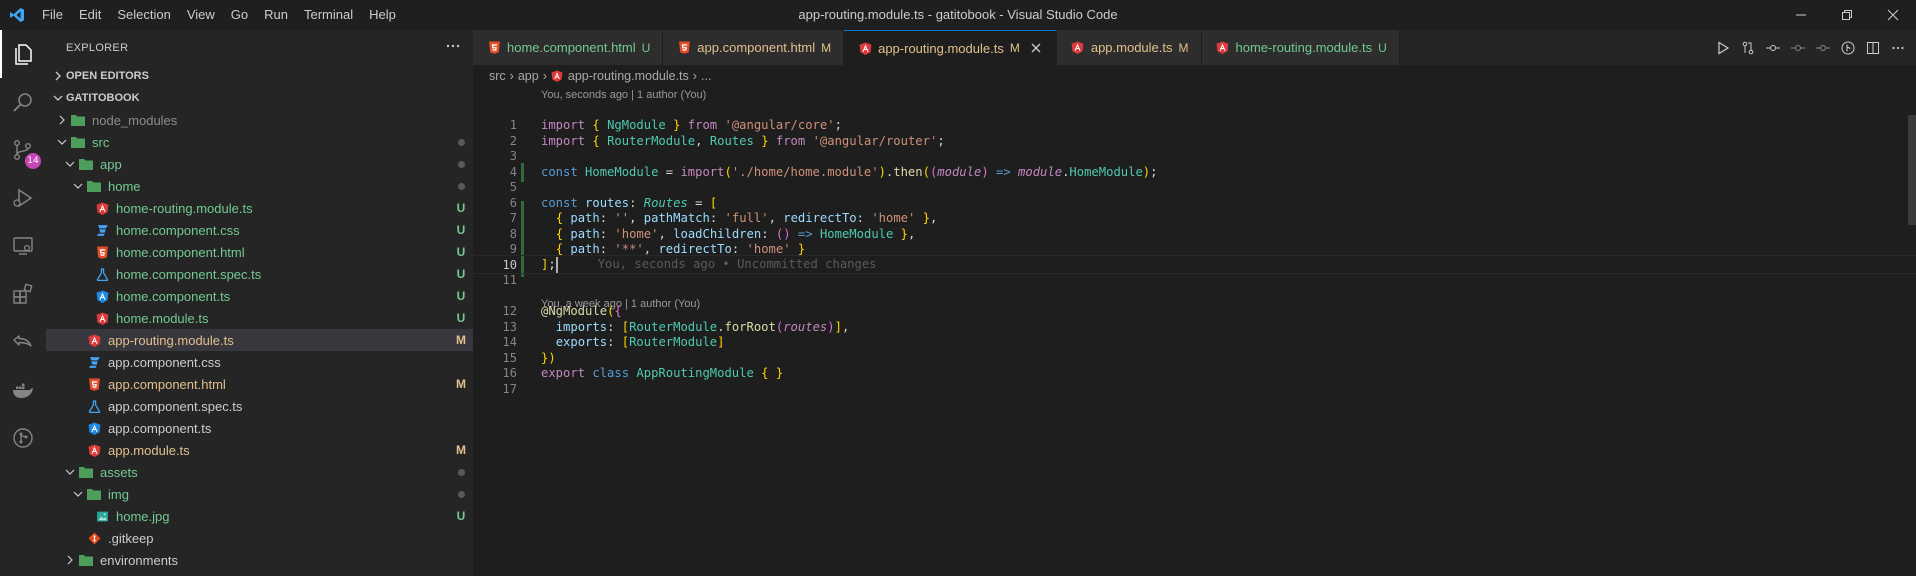  I want to click on search-icon, so click(23, 102).